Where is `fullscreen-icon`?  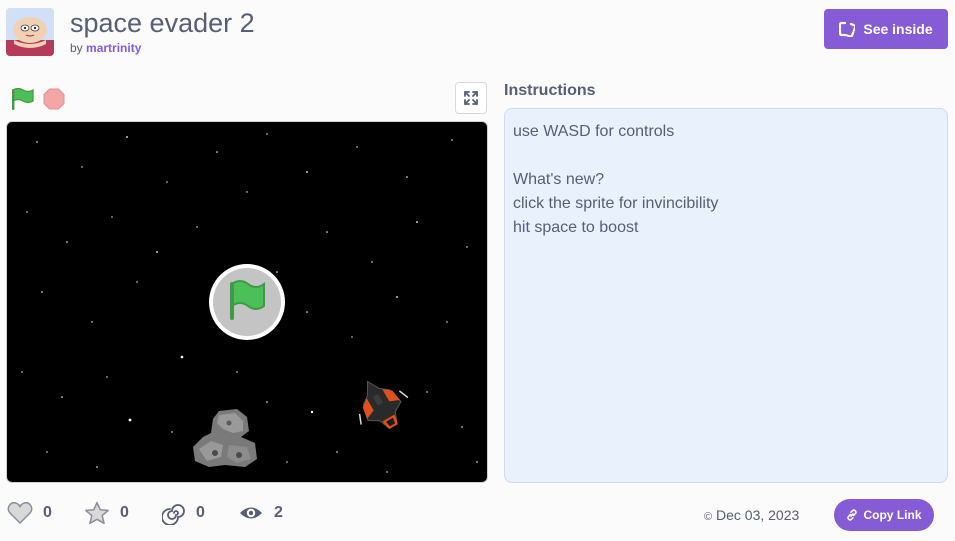 fullscreen-icon is located at coordinates (471, 98).